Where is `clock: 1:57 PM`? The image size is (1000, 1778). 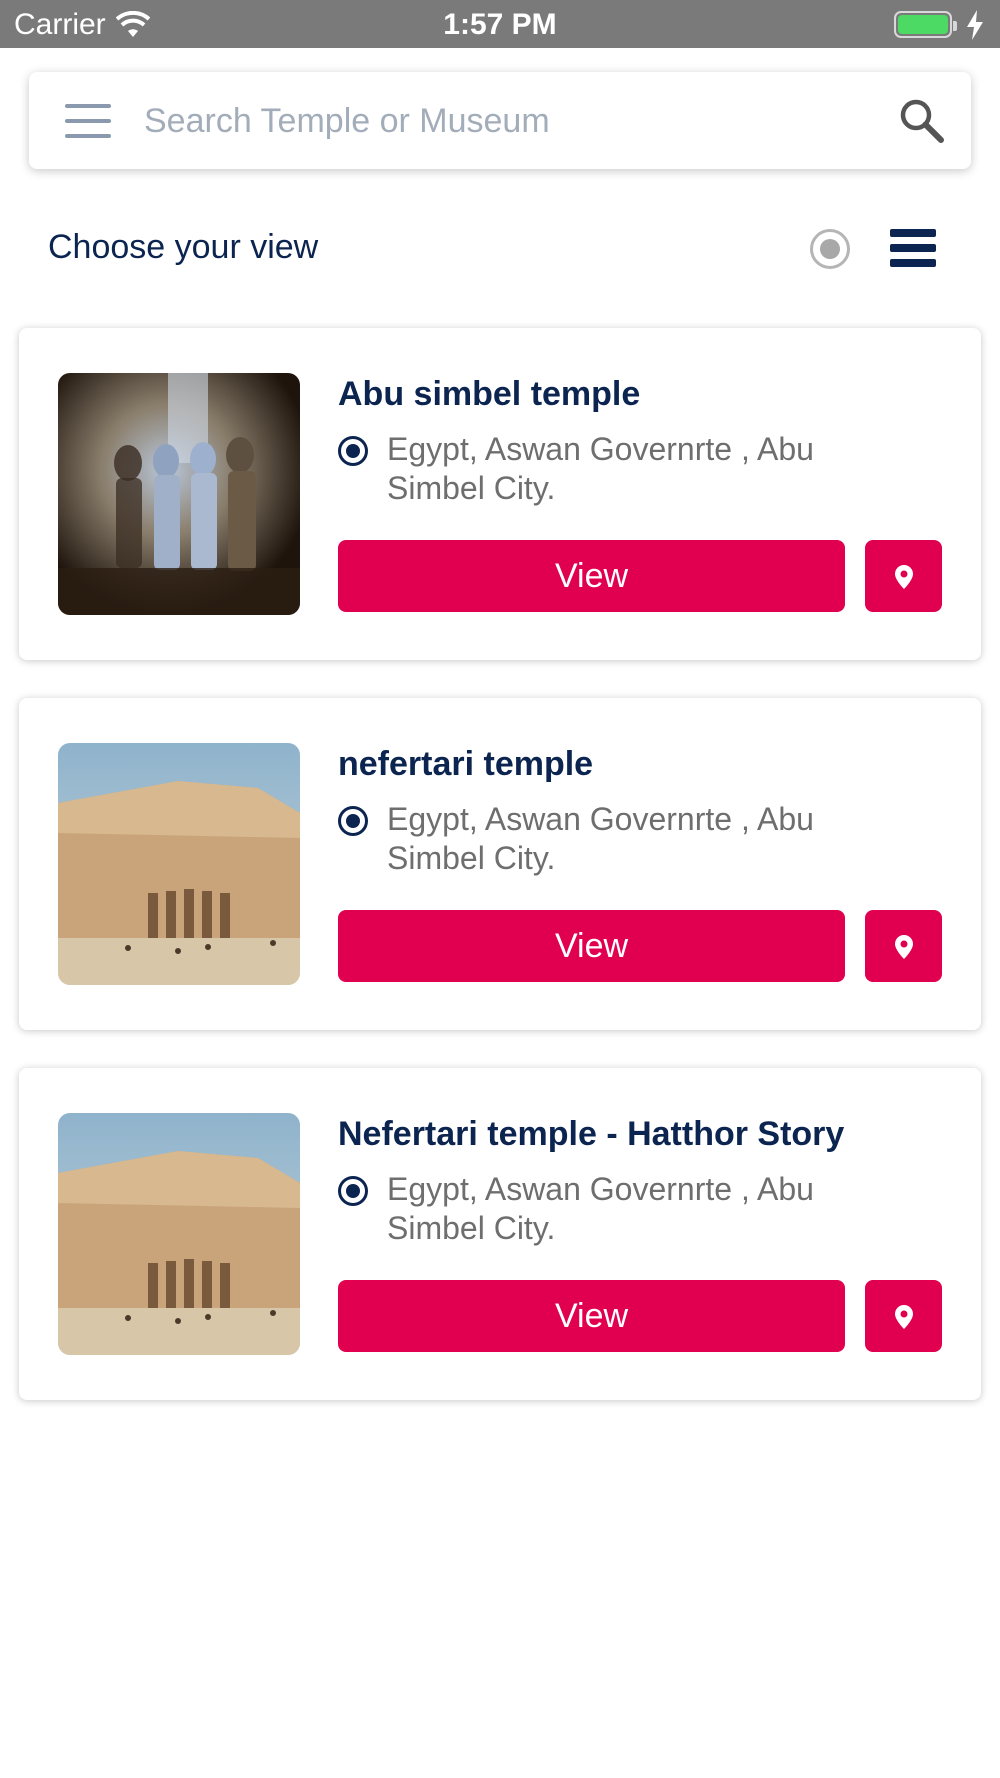 clock: 1:57 PM is located at coordinates (500, 24).